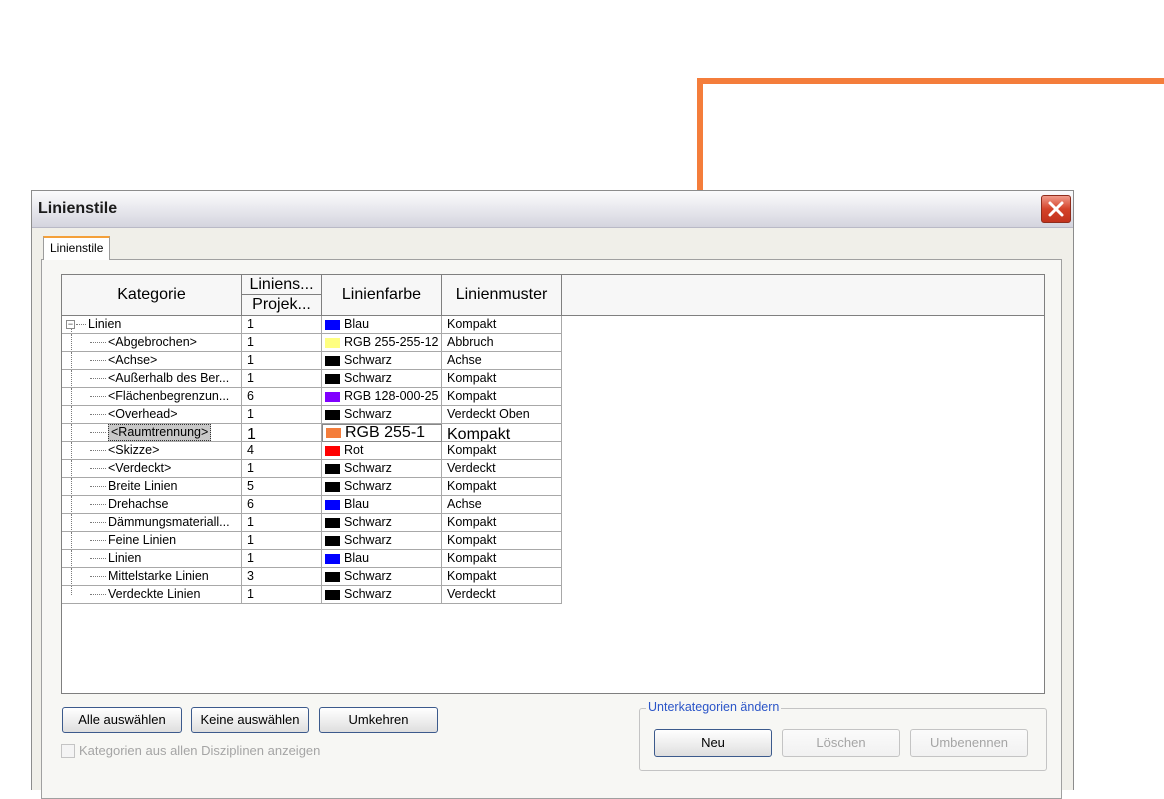 The width and height of the screenshot is (1164, 799). I want to click on cell-kategorie: Mittelstarke Linien, so click(152, 577).